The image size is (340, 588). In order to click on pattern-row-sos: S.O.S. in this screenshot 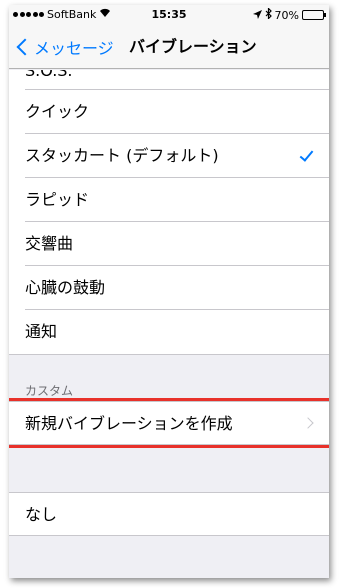, I will do `click(169, 80)`.